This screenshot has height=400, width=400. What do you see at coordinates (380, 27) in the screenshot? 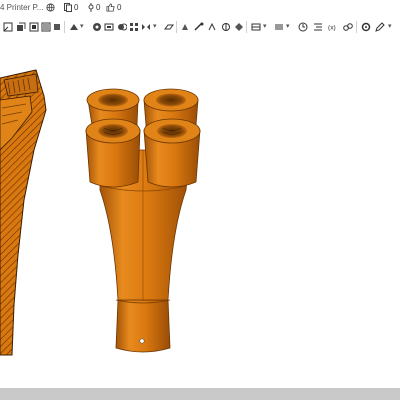
I see `pencil-icon` at bounding box center [380, 27].